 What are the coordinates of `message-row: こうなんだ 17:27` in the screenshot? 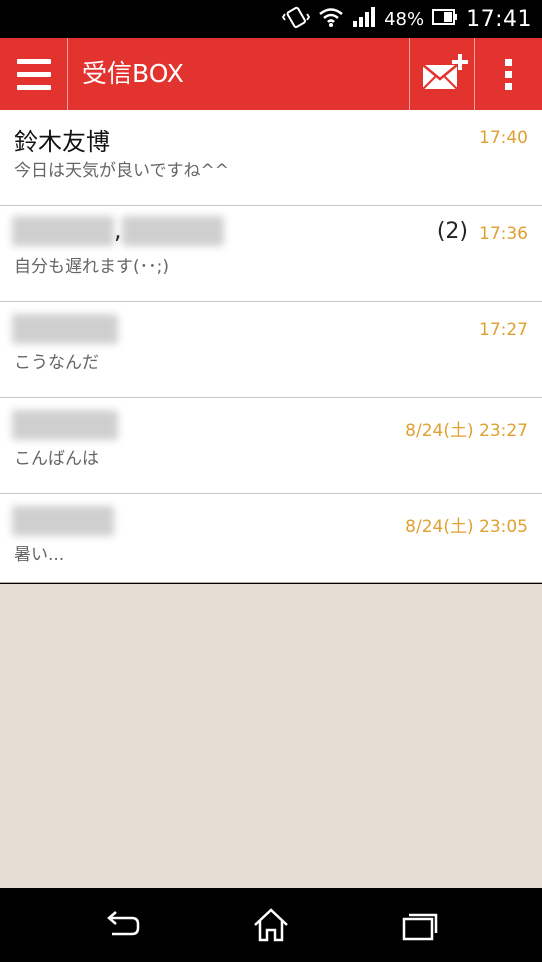 It's located at (271, 350).